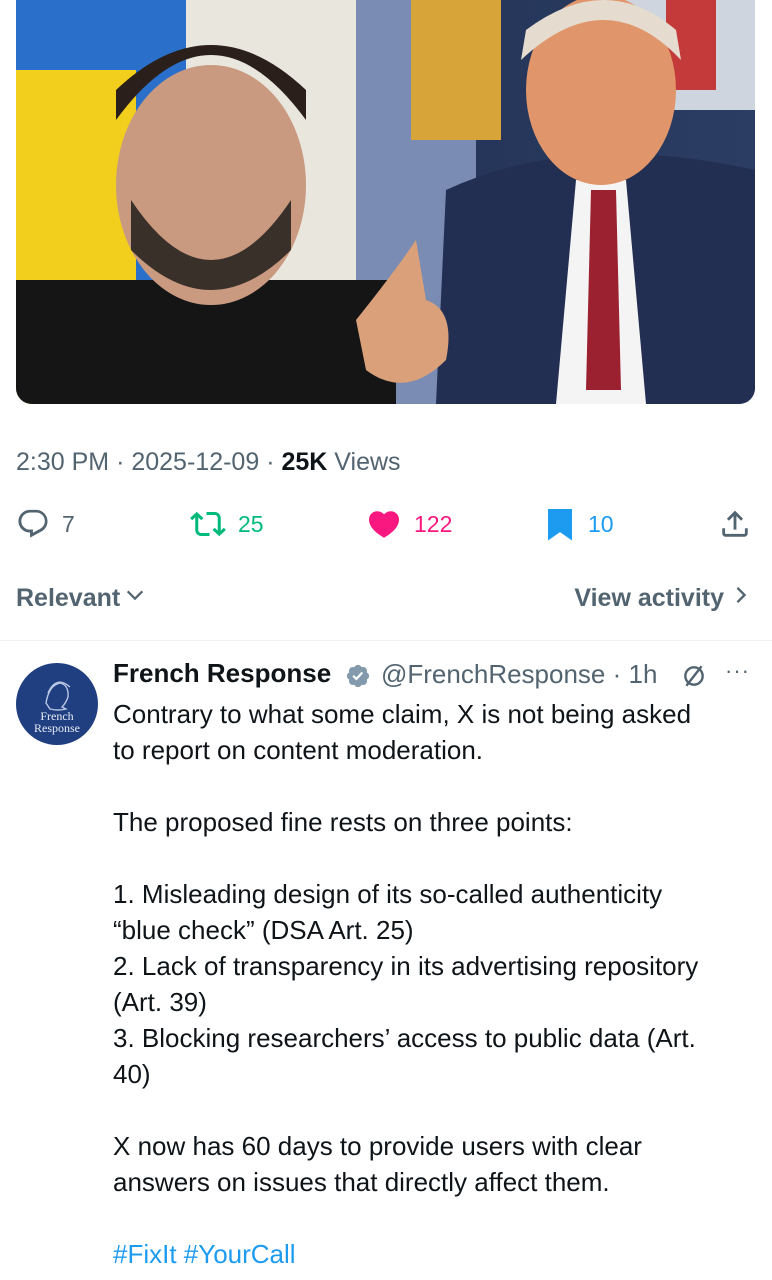  What do you see at coordinates (741, 598) in the screenshot?
I see `chevron-right-icon` at bounding box center [741, 598].